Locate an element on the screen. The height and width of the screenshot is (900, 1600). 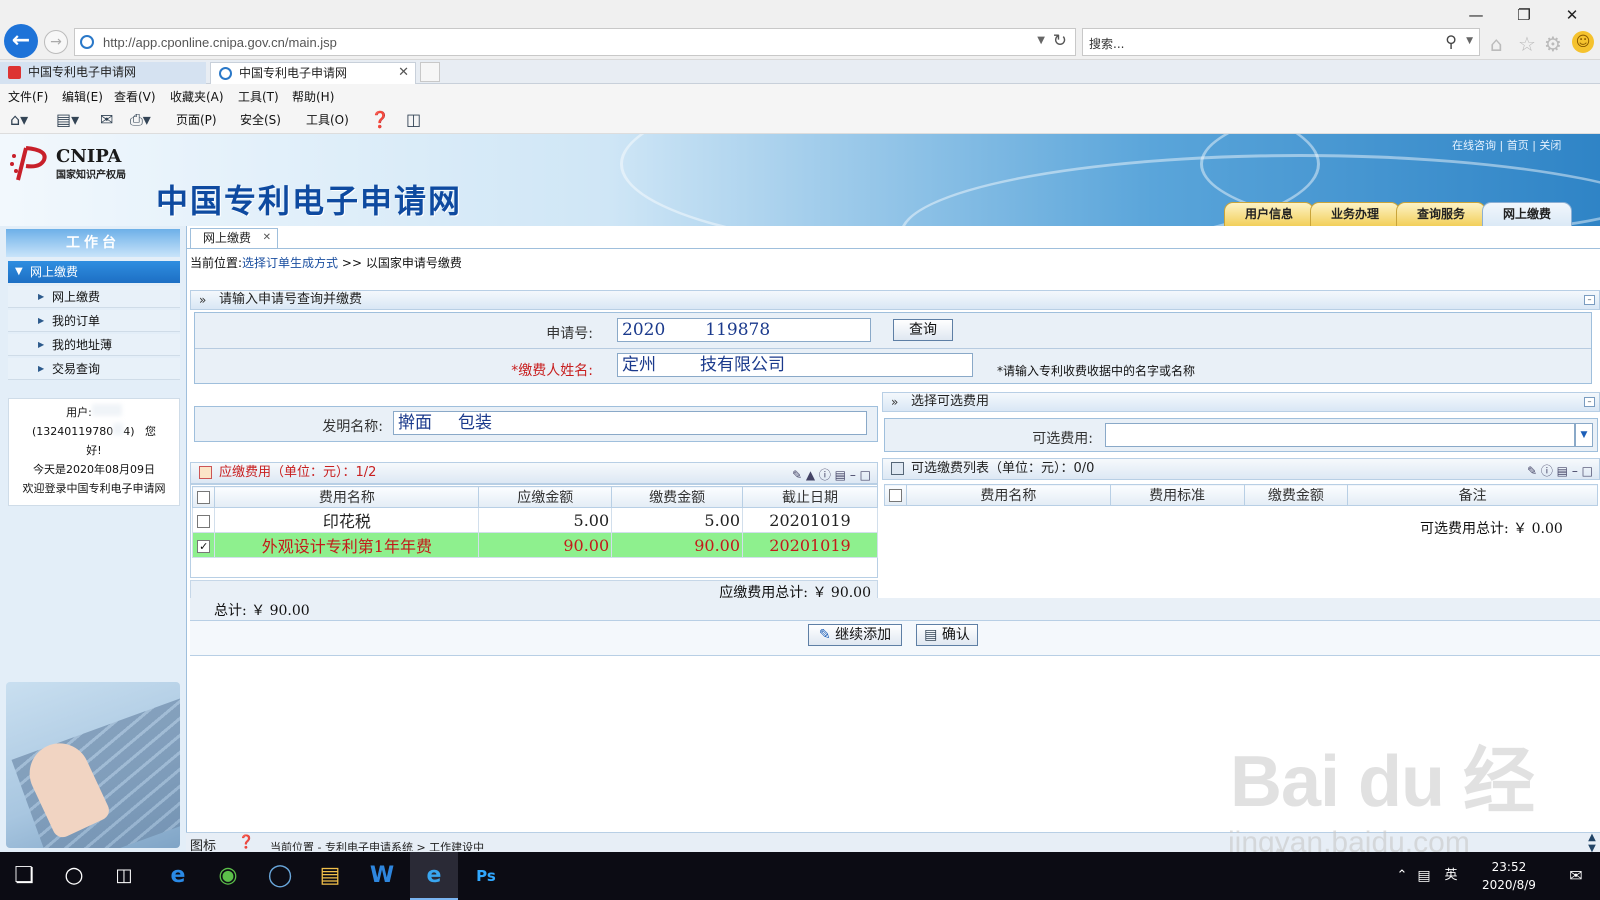
nav-tab-online-payment: 网上缴费 is located at coordinates (1527, 214).